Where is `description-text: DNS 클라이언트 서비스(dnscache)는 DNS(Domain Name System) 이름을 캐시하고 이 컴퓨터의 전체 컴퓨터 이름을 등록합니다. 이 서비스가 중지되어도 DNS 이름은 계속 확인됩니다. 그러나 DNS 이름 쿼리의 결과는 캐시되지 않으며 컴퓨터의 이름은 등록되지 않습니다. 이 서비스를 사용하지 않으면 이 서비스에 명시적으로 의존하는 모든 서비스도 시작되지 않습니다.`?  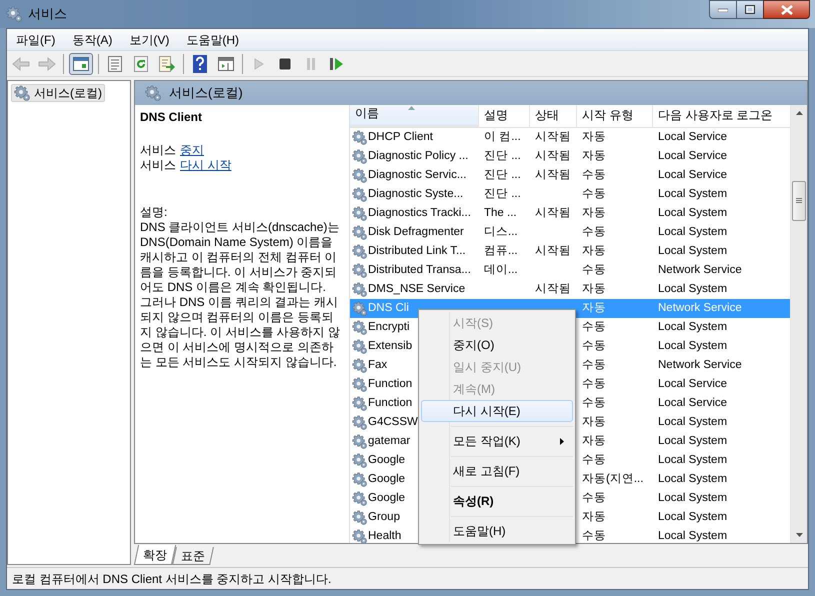 description-text: DNS 클라이언트 서비스(dnscache)는 DNS(Domain Name System) 이름을 캐시하고 이 컴퓨터의 전체 컴퓨터 이름을 등록합니다. 이 서비스가 중지되어도 DNS 이름은 계속 확인됩니다. 그러나 DNS 이름 쿼리의 결과는 캐시되지 않으며 컴퓨터의 이름은 등록되지 않습니다. 이 서비스를 사용하지 않으면 이 서비스에 명시적으로 의존하는 모든 서비스도 시작되지 않습니다. is located at coordinates (240, 295).